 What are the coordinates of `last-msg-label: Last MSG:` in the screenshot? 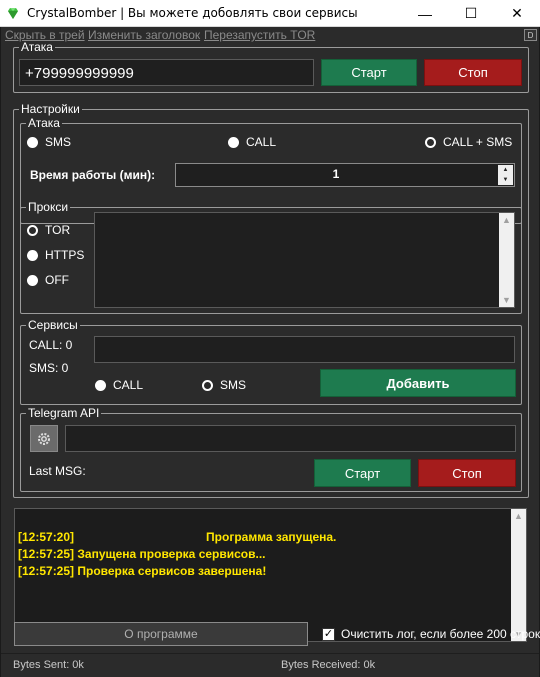 It's located at (57, 471).